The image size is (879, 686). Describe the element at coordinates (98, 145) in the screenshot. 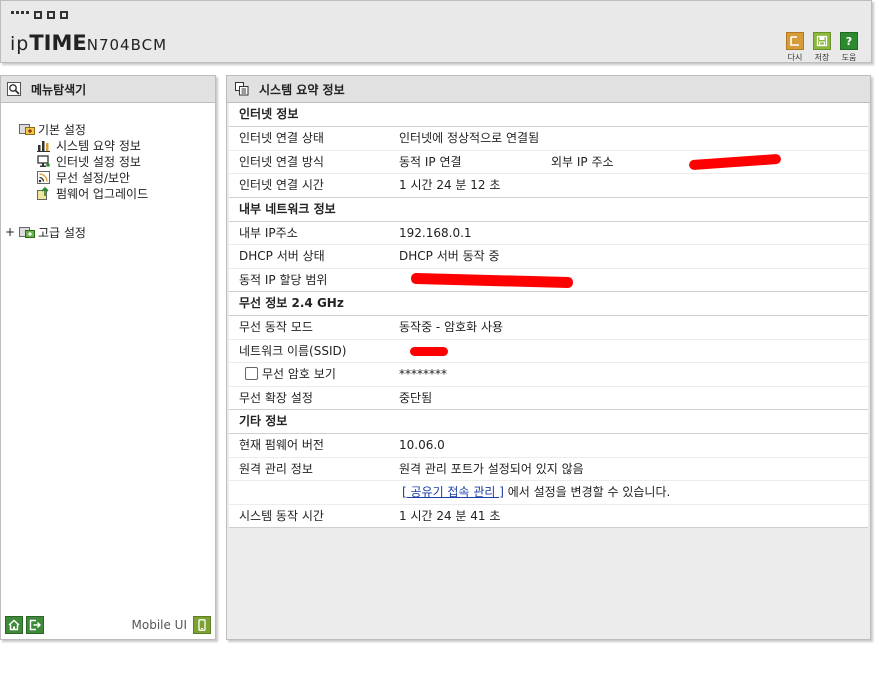

I see `tree-item-label: 시스템 요약 정보` at that location.